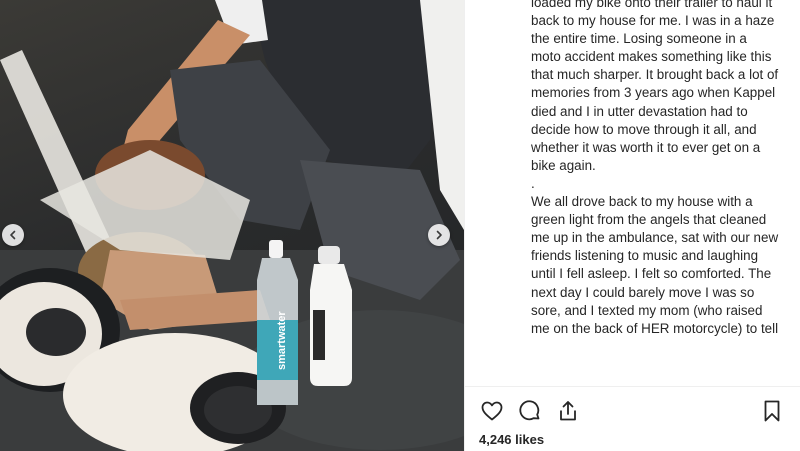 The width and height of the screenshot is (800, 451). I want to click on bookmark-icon, so click(772, 411).